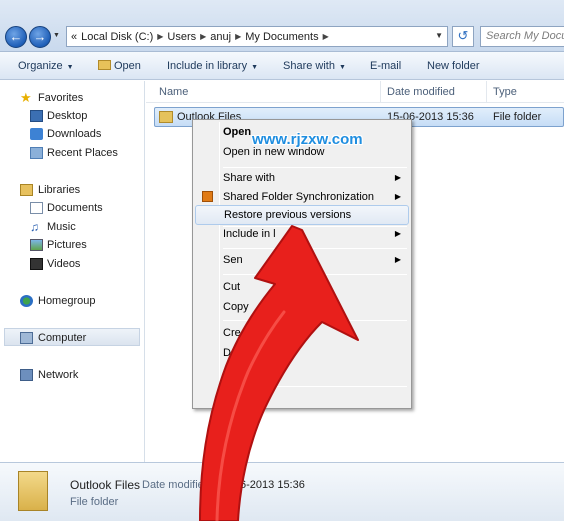 The image size is (564, 521). I want to click on open-button: Open, so click(119, 66).